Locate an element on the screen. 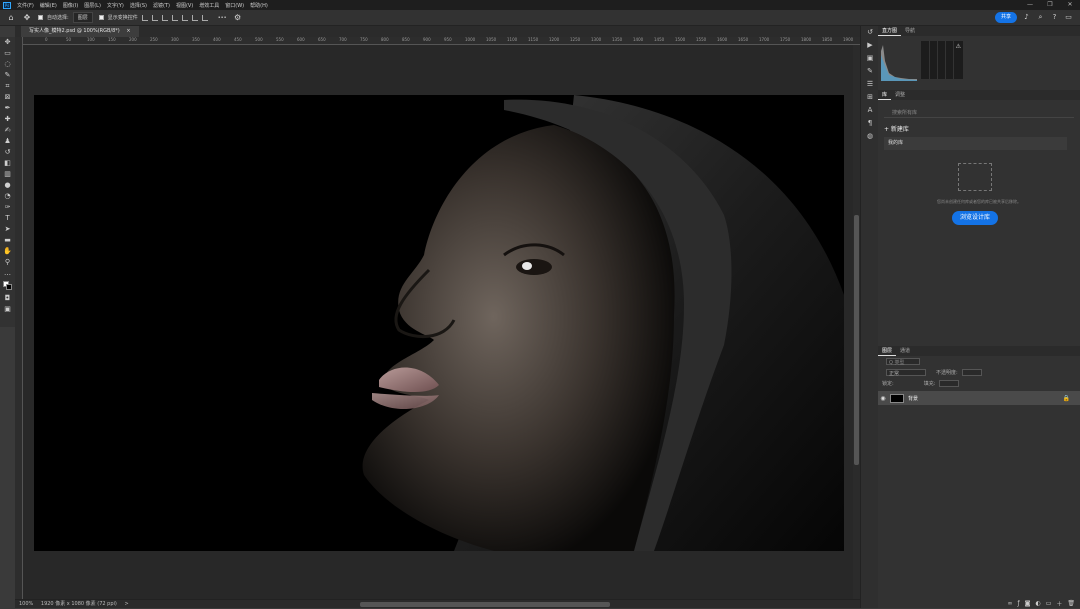  background-color is located at coordinates (9, 287).